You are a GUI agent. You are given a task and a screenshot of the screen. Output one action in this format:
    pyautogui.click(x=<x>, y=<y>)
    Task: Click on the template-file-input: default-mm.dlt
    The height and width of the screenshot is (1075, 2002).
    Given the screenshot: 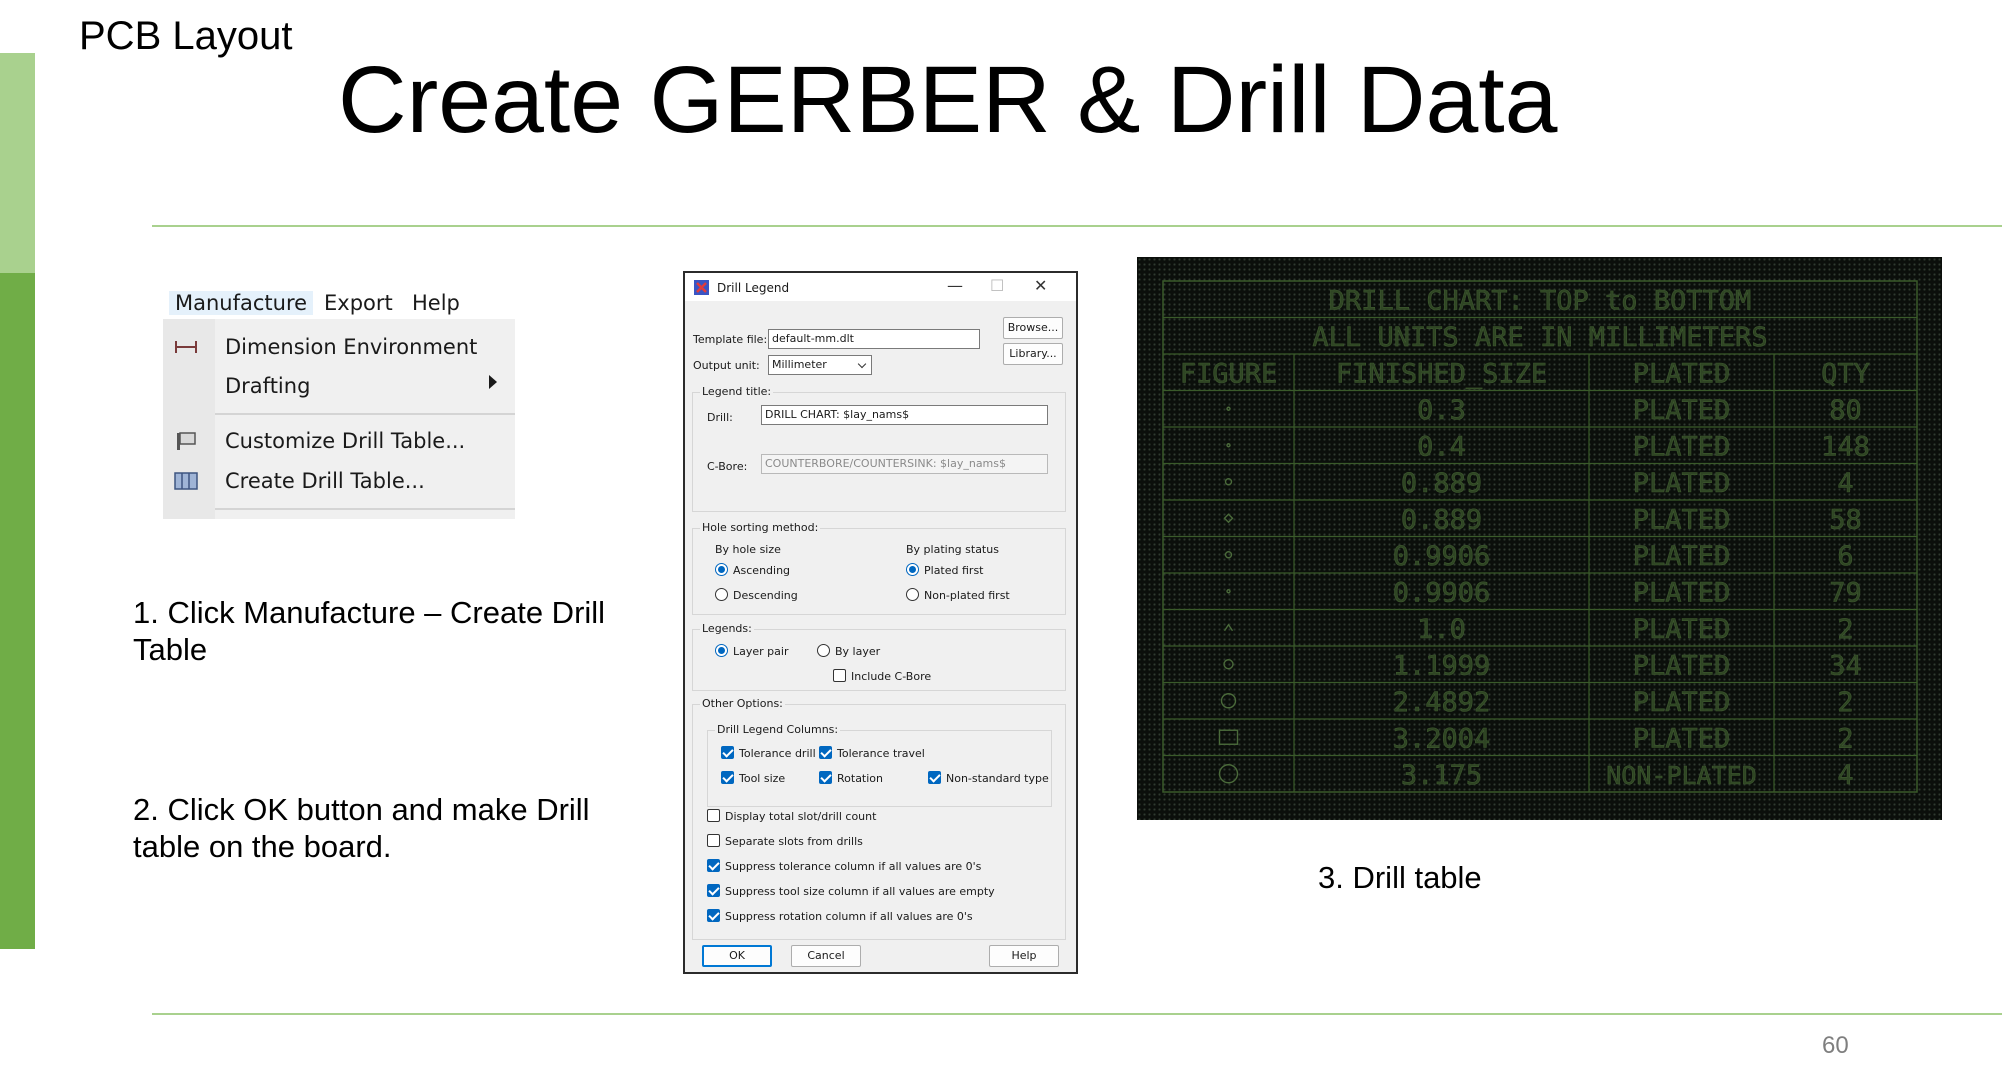 What is the action you would take?
    pyautogui.click(x=874, y=339)
    